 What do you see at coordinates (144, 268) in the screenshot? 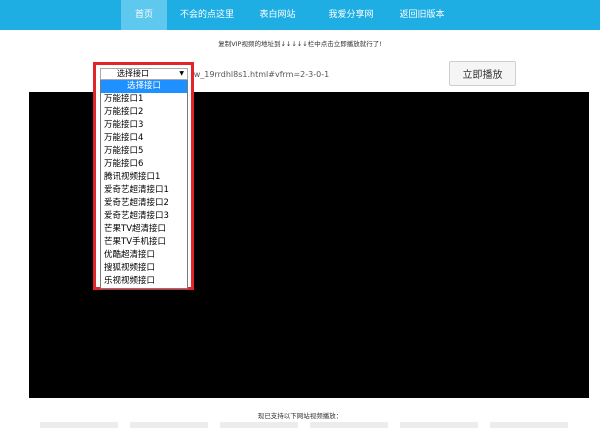
I see `option-sohu: 搜狐视频接口` at bounding box center [144, 268].